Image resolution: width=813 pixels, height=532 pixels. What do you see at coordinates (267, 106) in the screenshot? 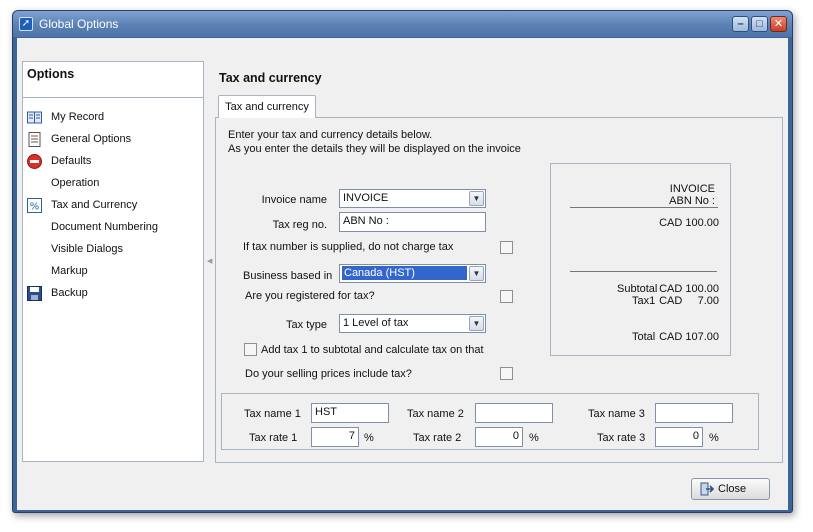
I see `tab-tax-and-currency: Tax and currency` at bounding box center [267, 106].